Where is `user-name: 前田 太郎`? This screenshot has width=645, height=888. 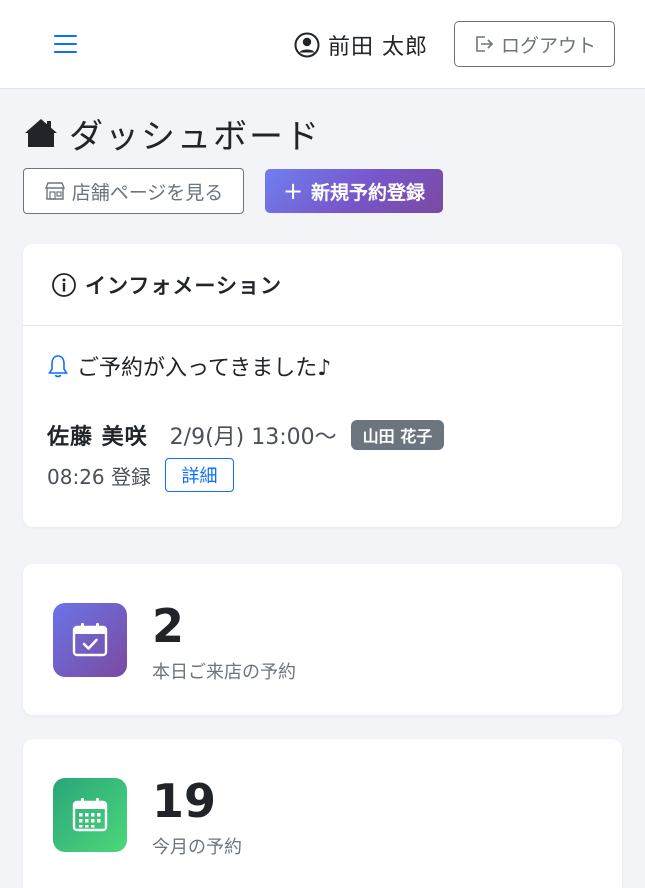 user-name: 前田 太郎 is located at coordinates (378, 47).